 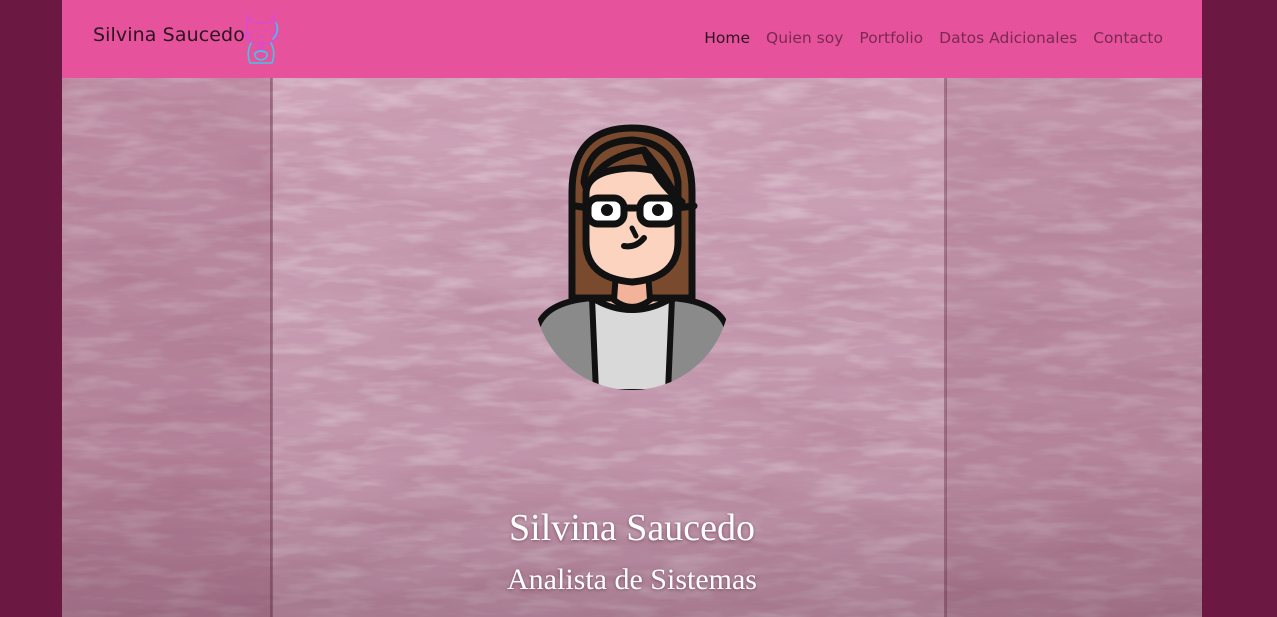 I want to click on nav-item-quien-soy: Quien soy, so click(x=804, y=38).